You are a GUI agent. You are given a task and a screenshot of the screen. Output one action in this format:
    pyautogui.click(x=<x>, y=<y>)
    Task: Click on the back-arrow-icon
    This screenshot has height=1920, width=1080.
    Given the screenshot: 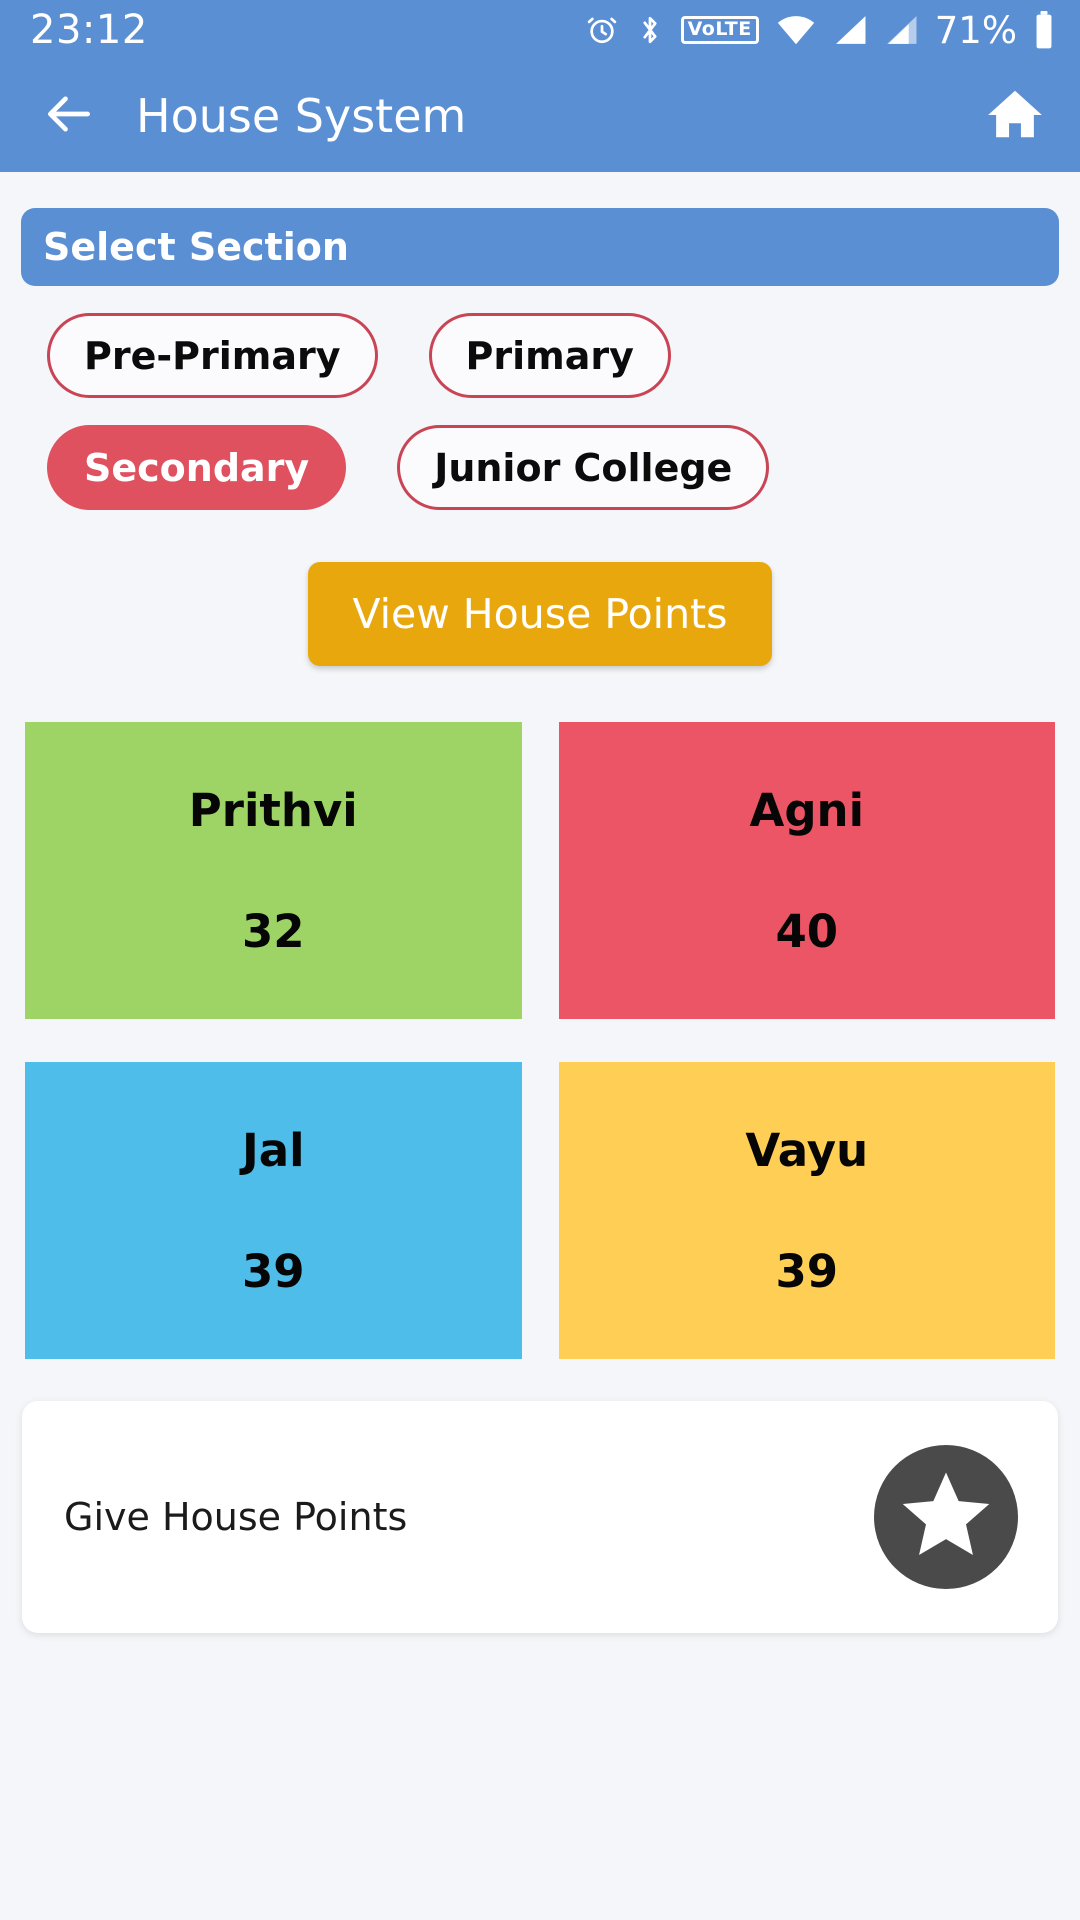 What is the action you would take?
    pyautogui.click(x=69, y=116)
    